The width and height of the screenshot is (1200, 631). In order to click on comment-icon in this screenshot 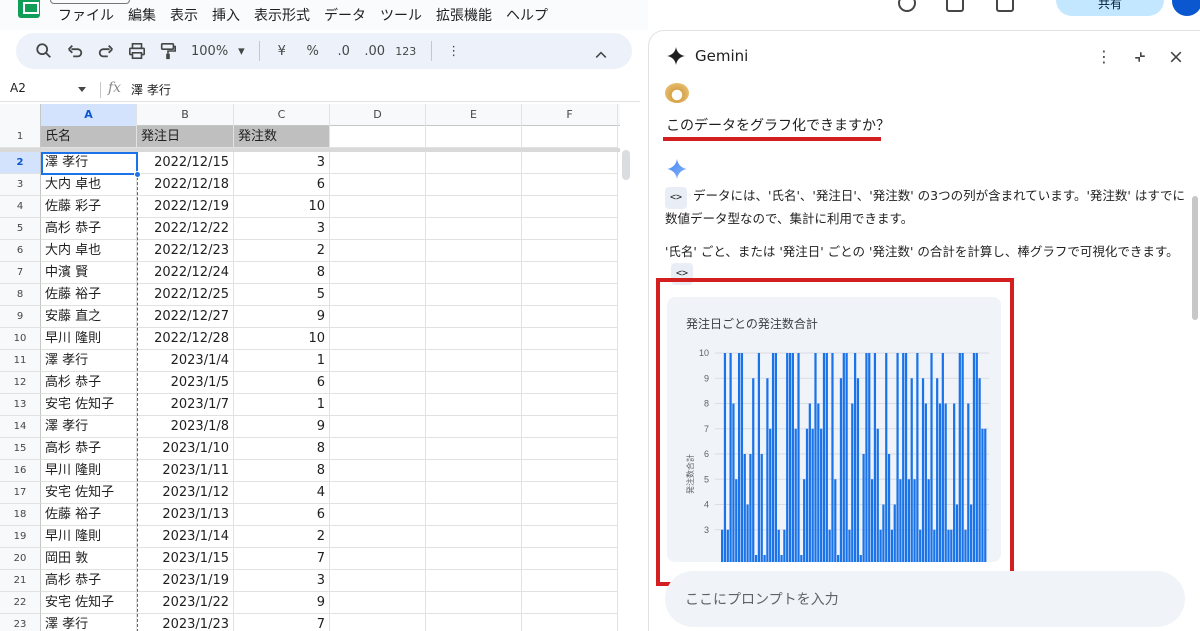, I will do `click(955, 6)`.